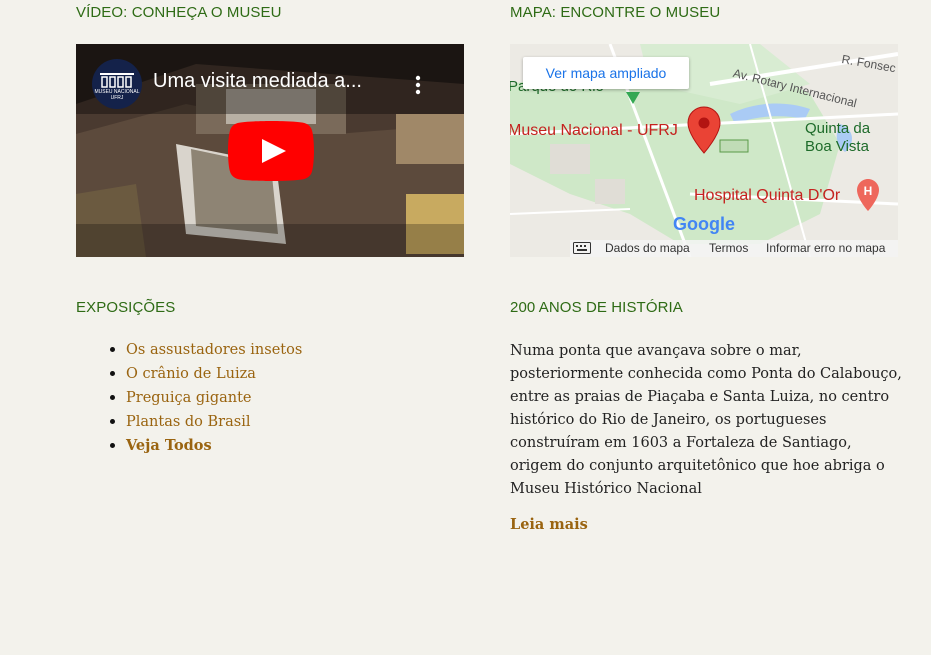 The height and width of the screenshot is (655, 931). I want to click on list-item: Os assustadores insetos, so click(214, 350).